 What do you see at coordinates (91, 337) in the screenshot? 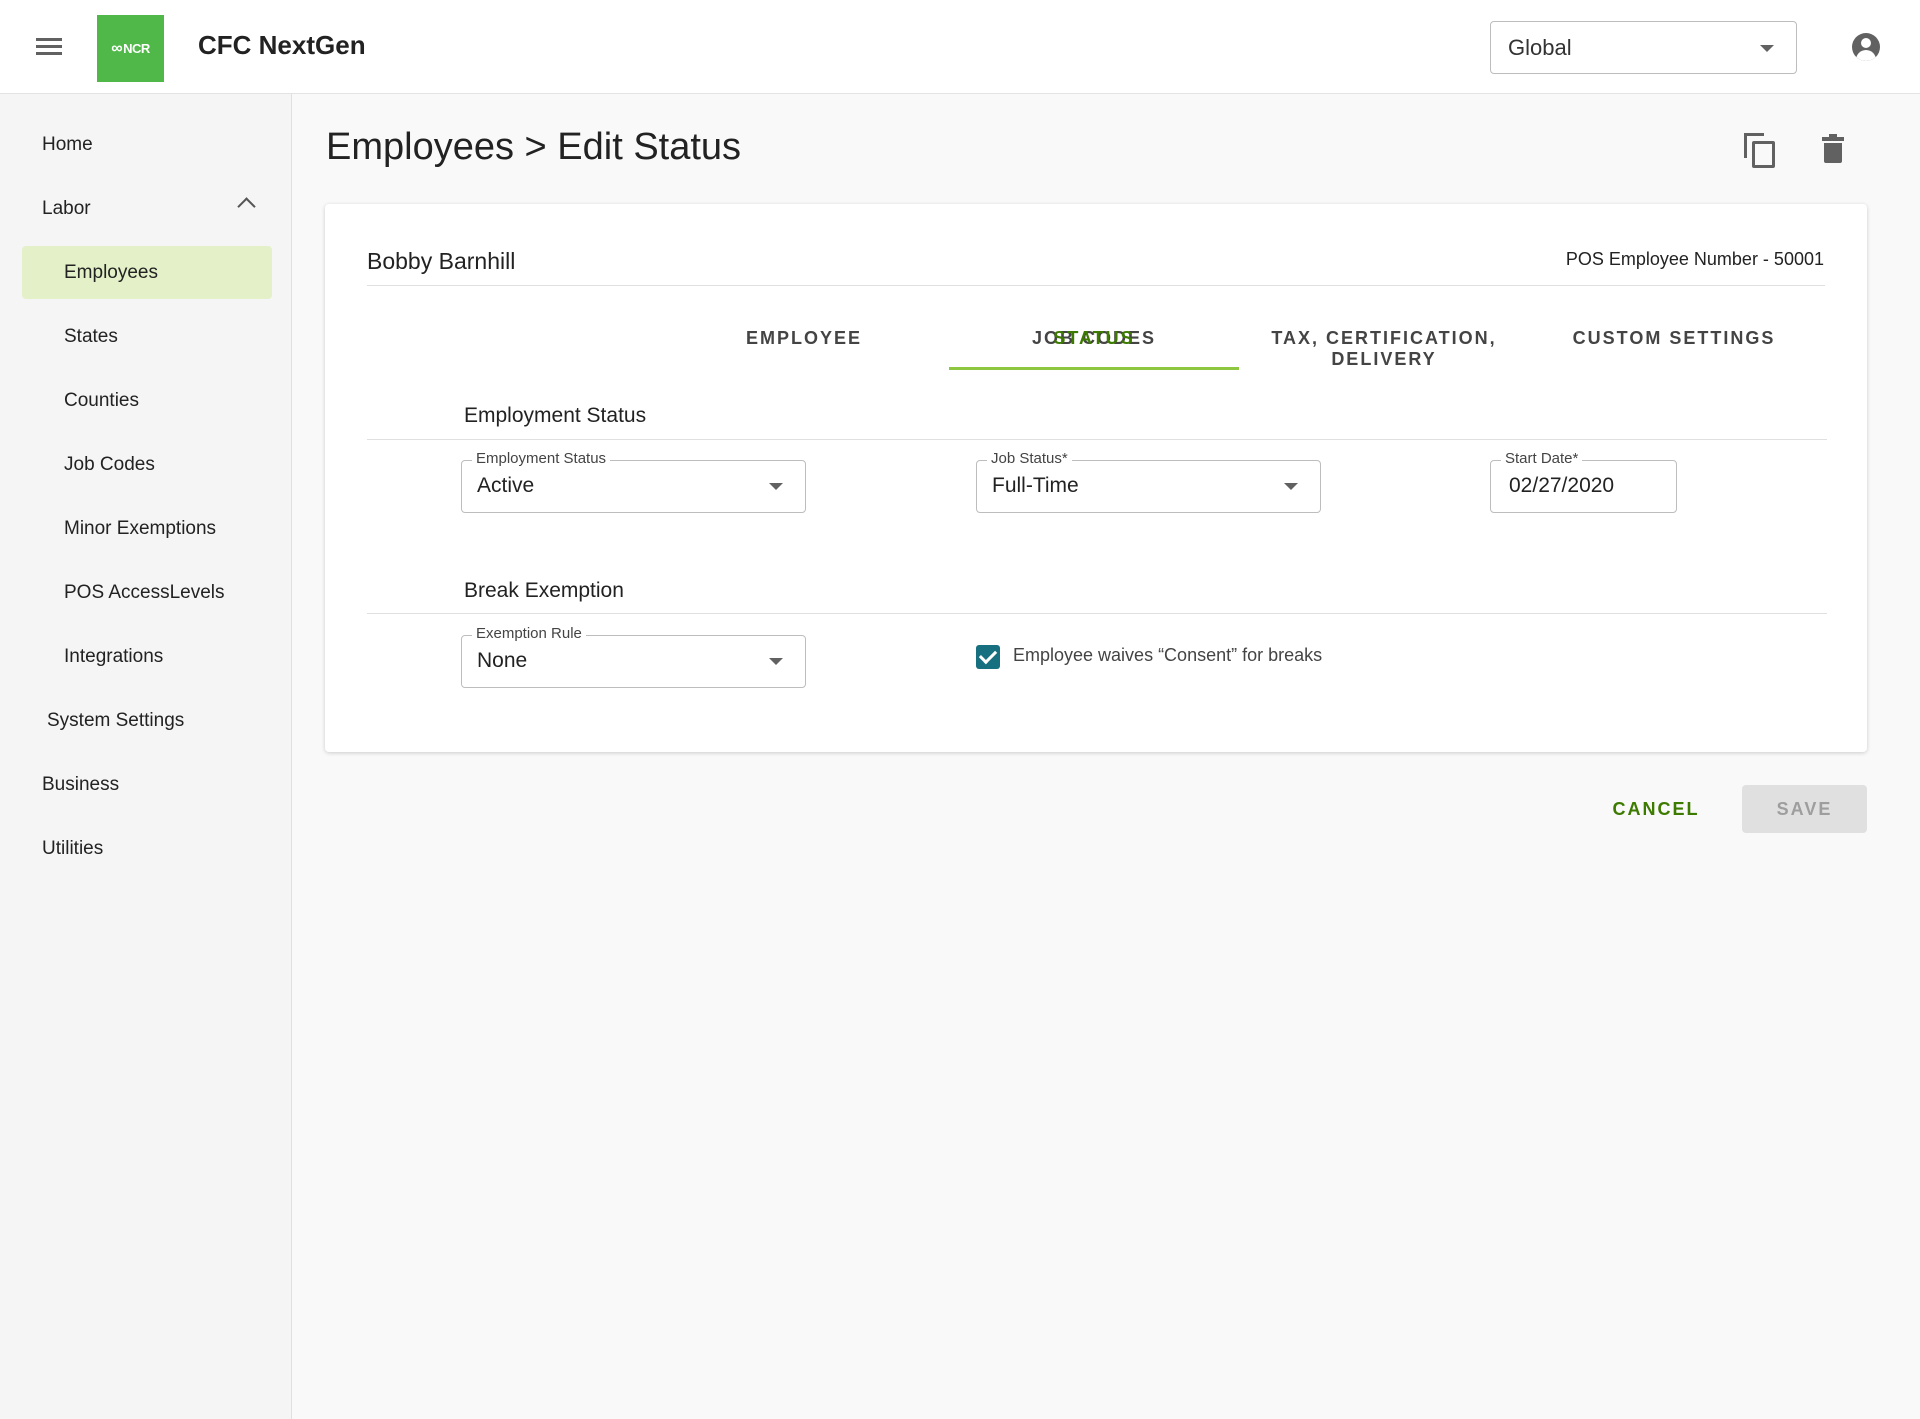
I see `sidebar-item-states: States` at bounding box center [91, 337].